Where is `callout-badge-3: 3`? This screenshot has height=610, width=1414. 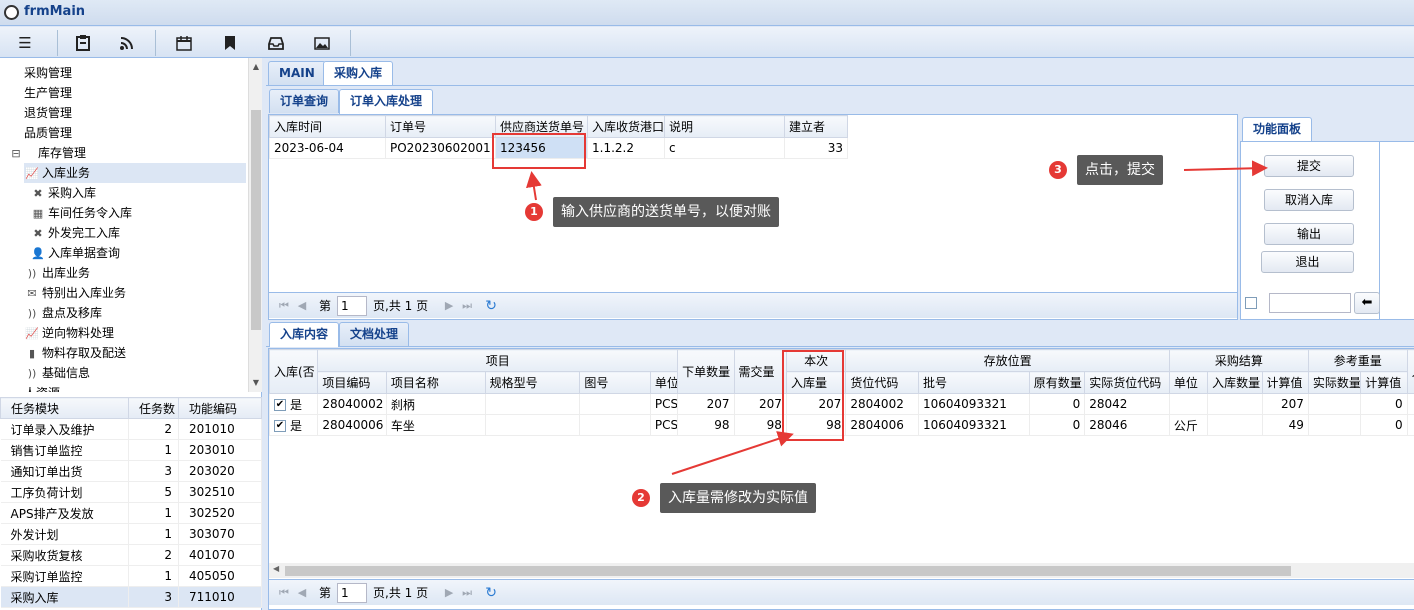
callout-badge-3: 3 is located at coordinates (1058, 170).